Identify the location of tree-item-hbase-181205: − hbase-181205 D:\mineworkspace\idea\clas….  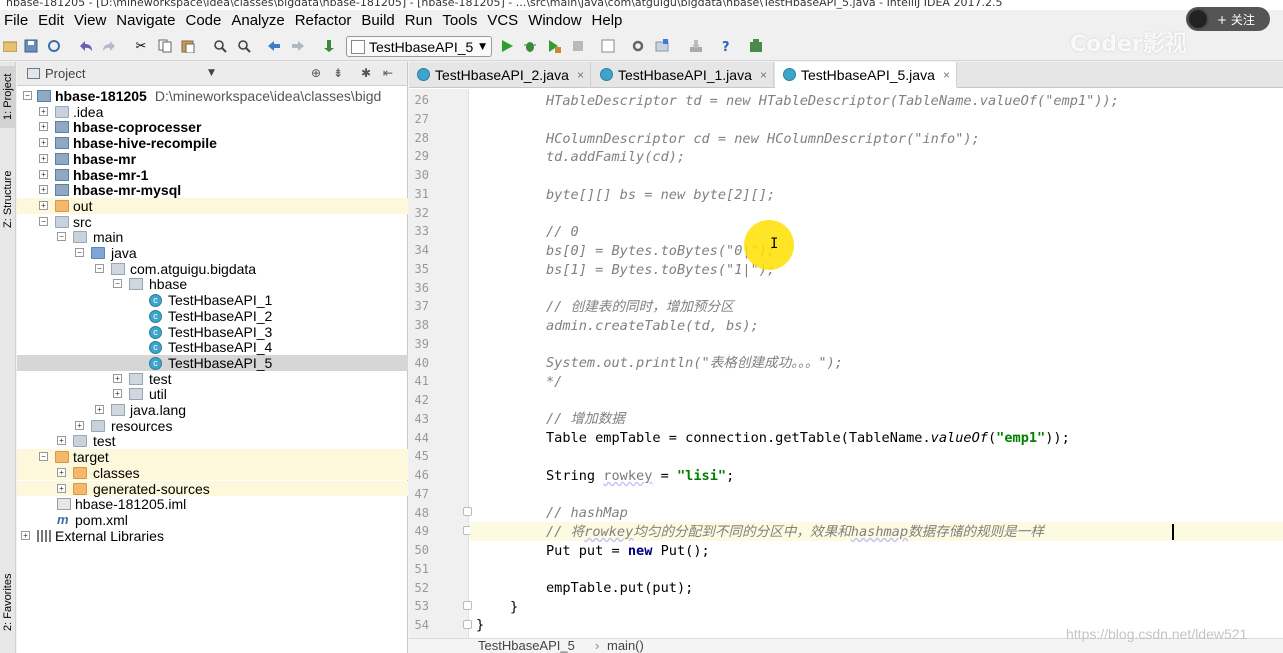
(212, 96).